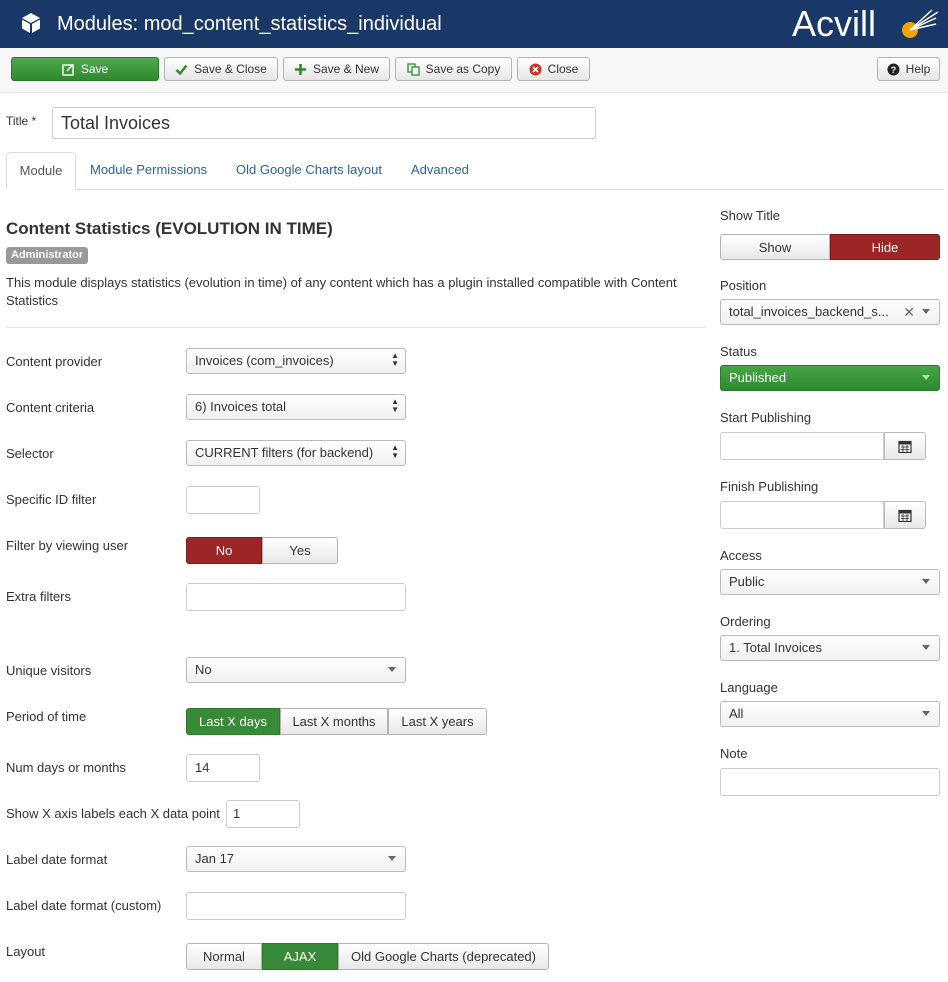 The height and width of the screenshot is (982, 948). What do you see at coordinates (221, 69) in the screenshot?
I see `save-close-button: Save & Close` at bounding box center [221, 69].